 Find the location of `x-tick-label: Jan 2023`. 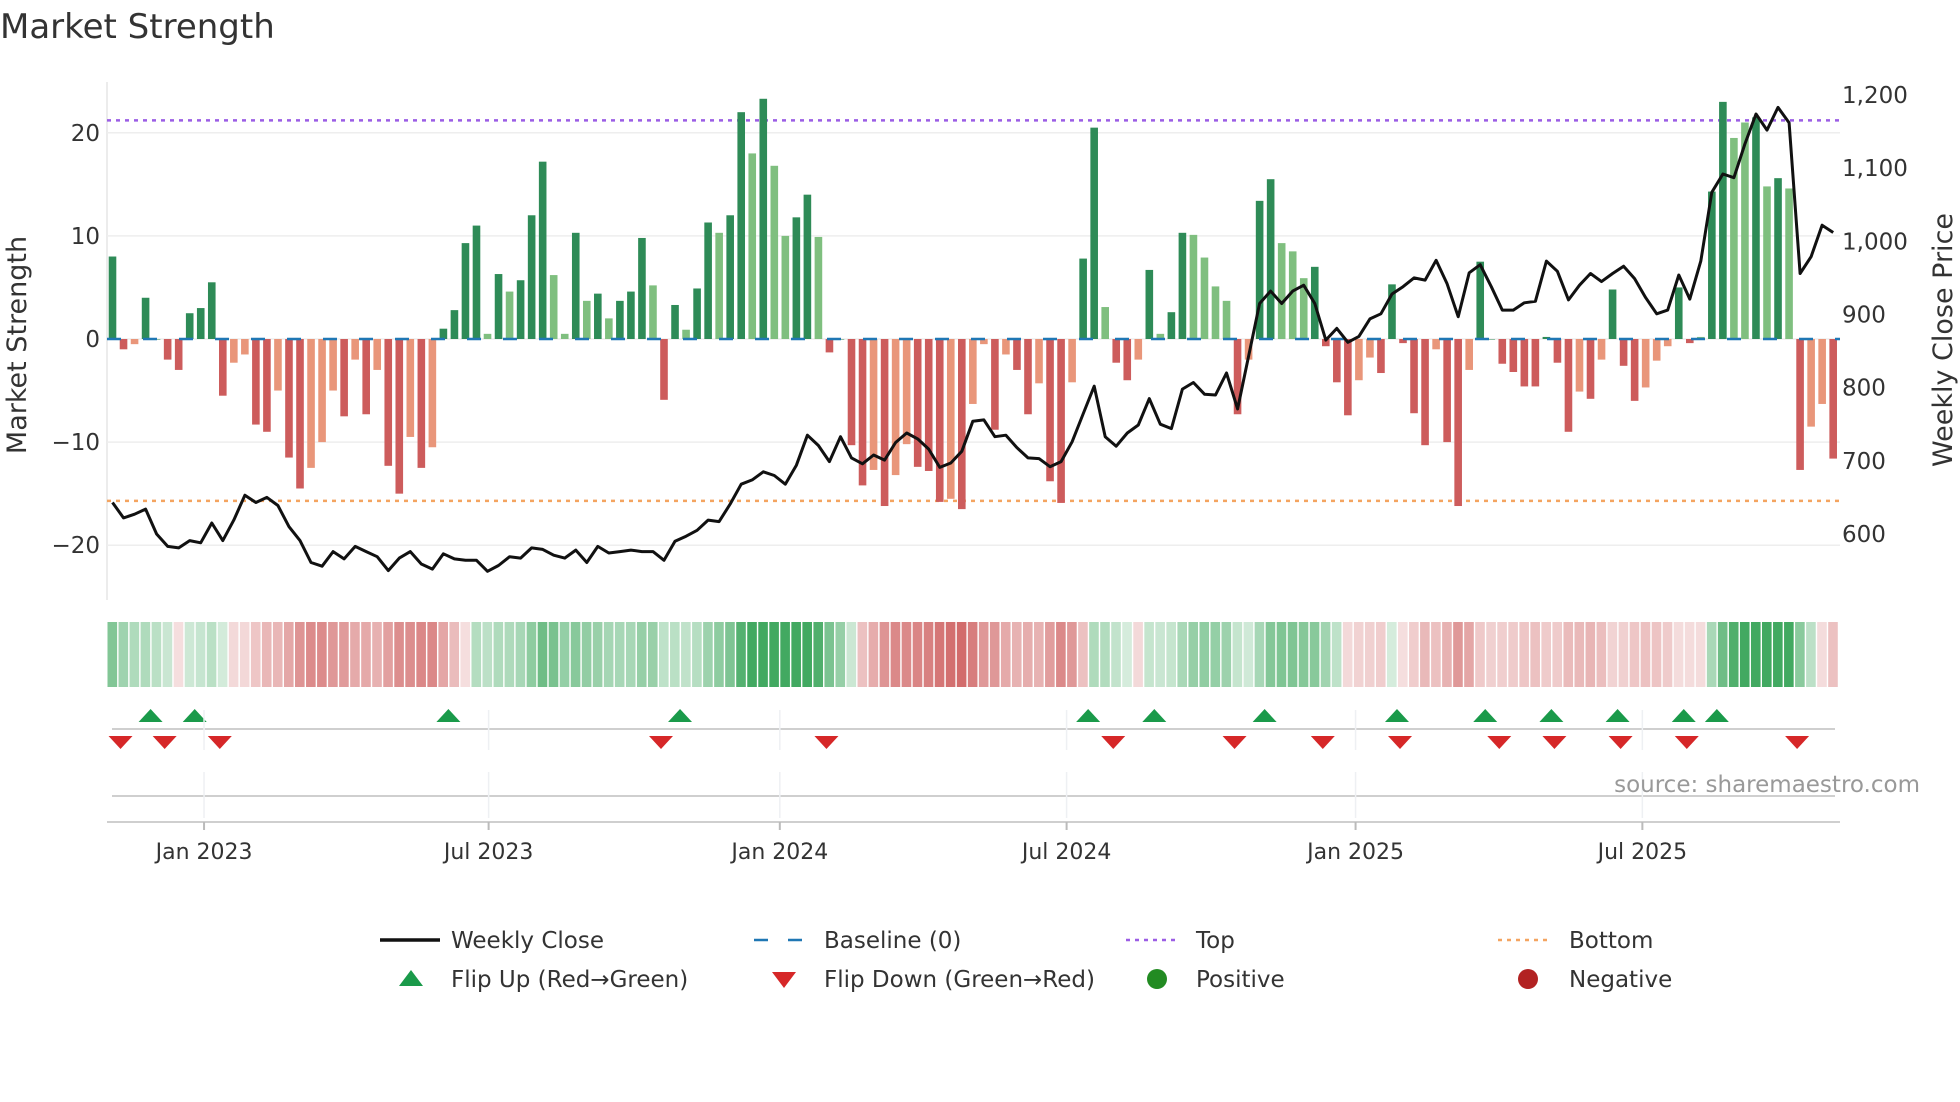

x-tick-label: Jan 2023 is located at coordinates (203, 852).